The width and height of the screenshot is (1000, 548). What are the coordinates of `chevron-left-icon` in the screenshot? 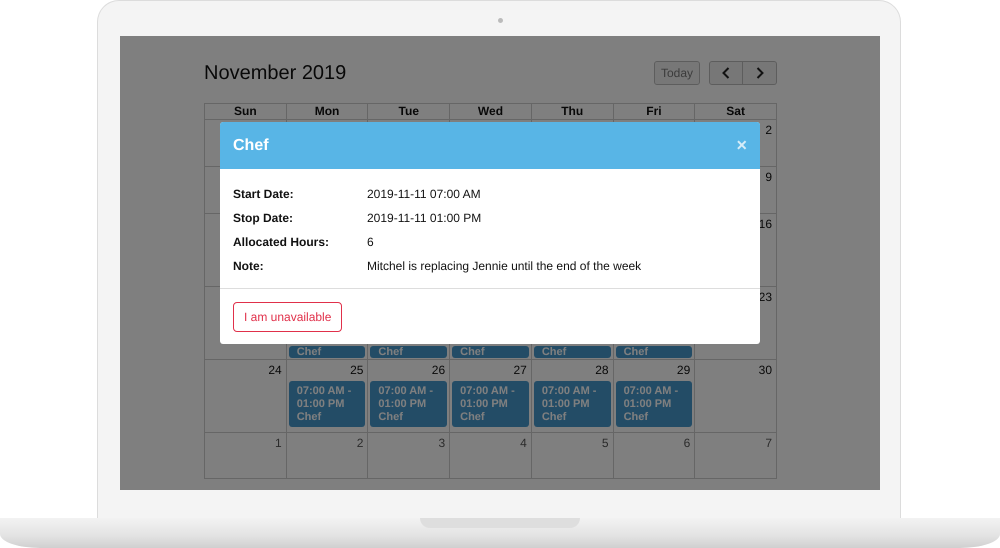 It's located at (726, 73).